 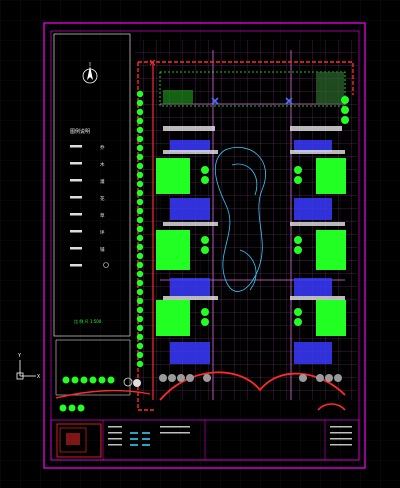 What do you see at coordinates (173, 247) in the screenshot?
I see `left-planting-blocks` at bounding box center [173, 247].